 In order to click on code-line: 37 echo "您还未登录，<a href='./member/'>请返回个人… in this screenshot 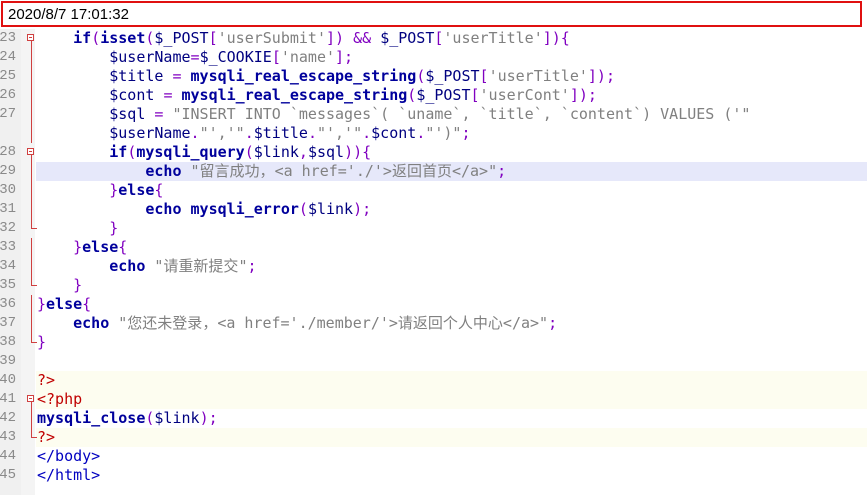, I will do `click(433, 323)`.